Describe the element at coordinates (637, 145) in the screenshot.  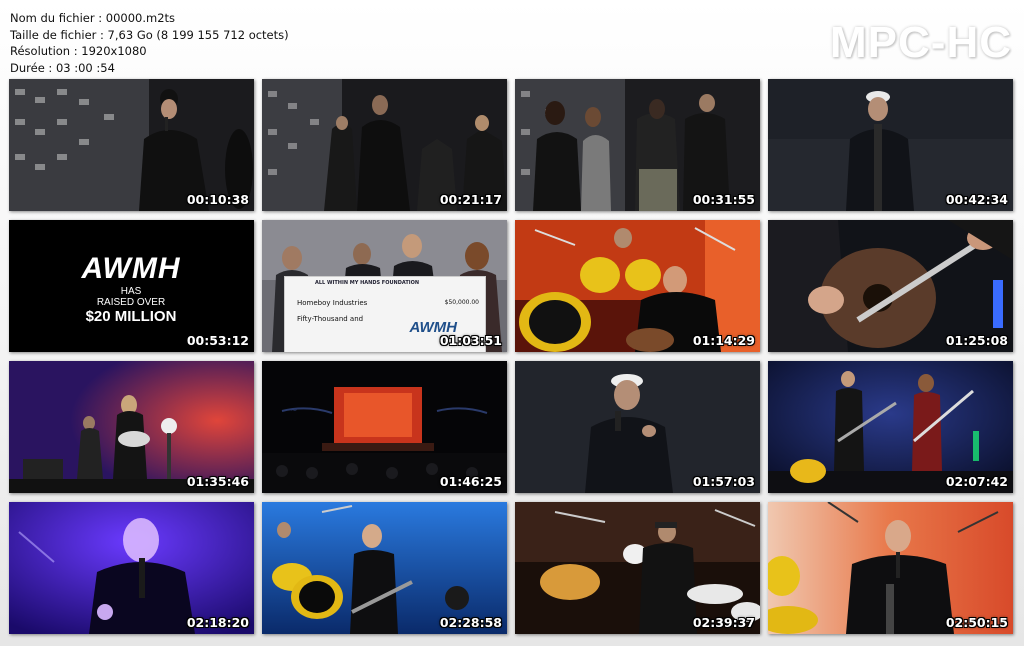
I see `thumbnail-3: 00:31:55` at that location.